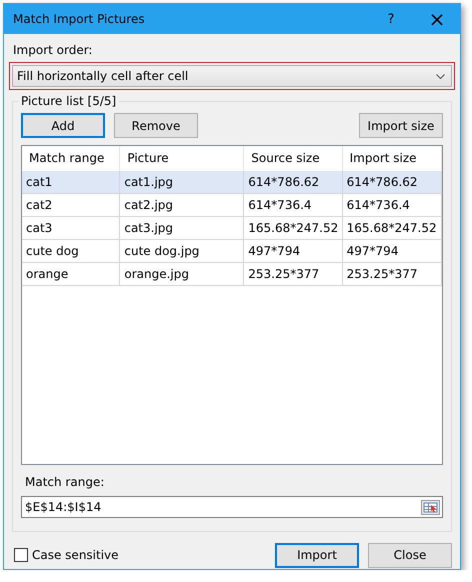 The image size is (472, 582). What do you see at coordinates (182, 228) in the screenshot?
I see `table-cell: cat3.jpg` at bounding box center [182, 228].